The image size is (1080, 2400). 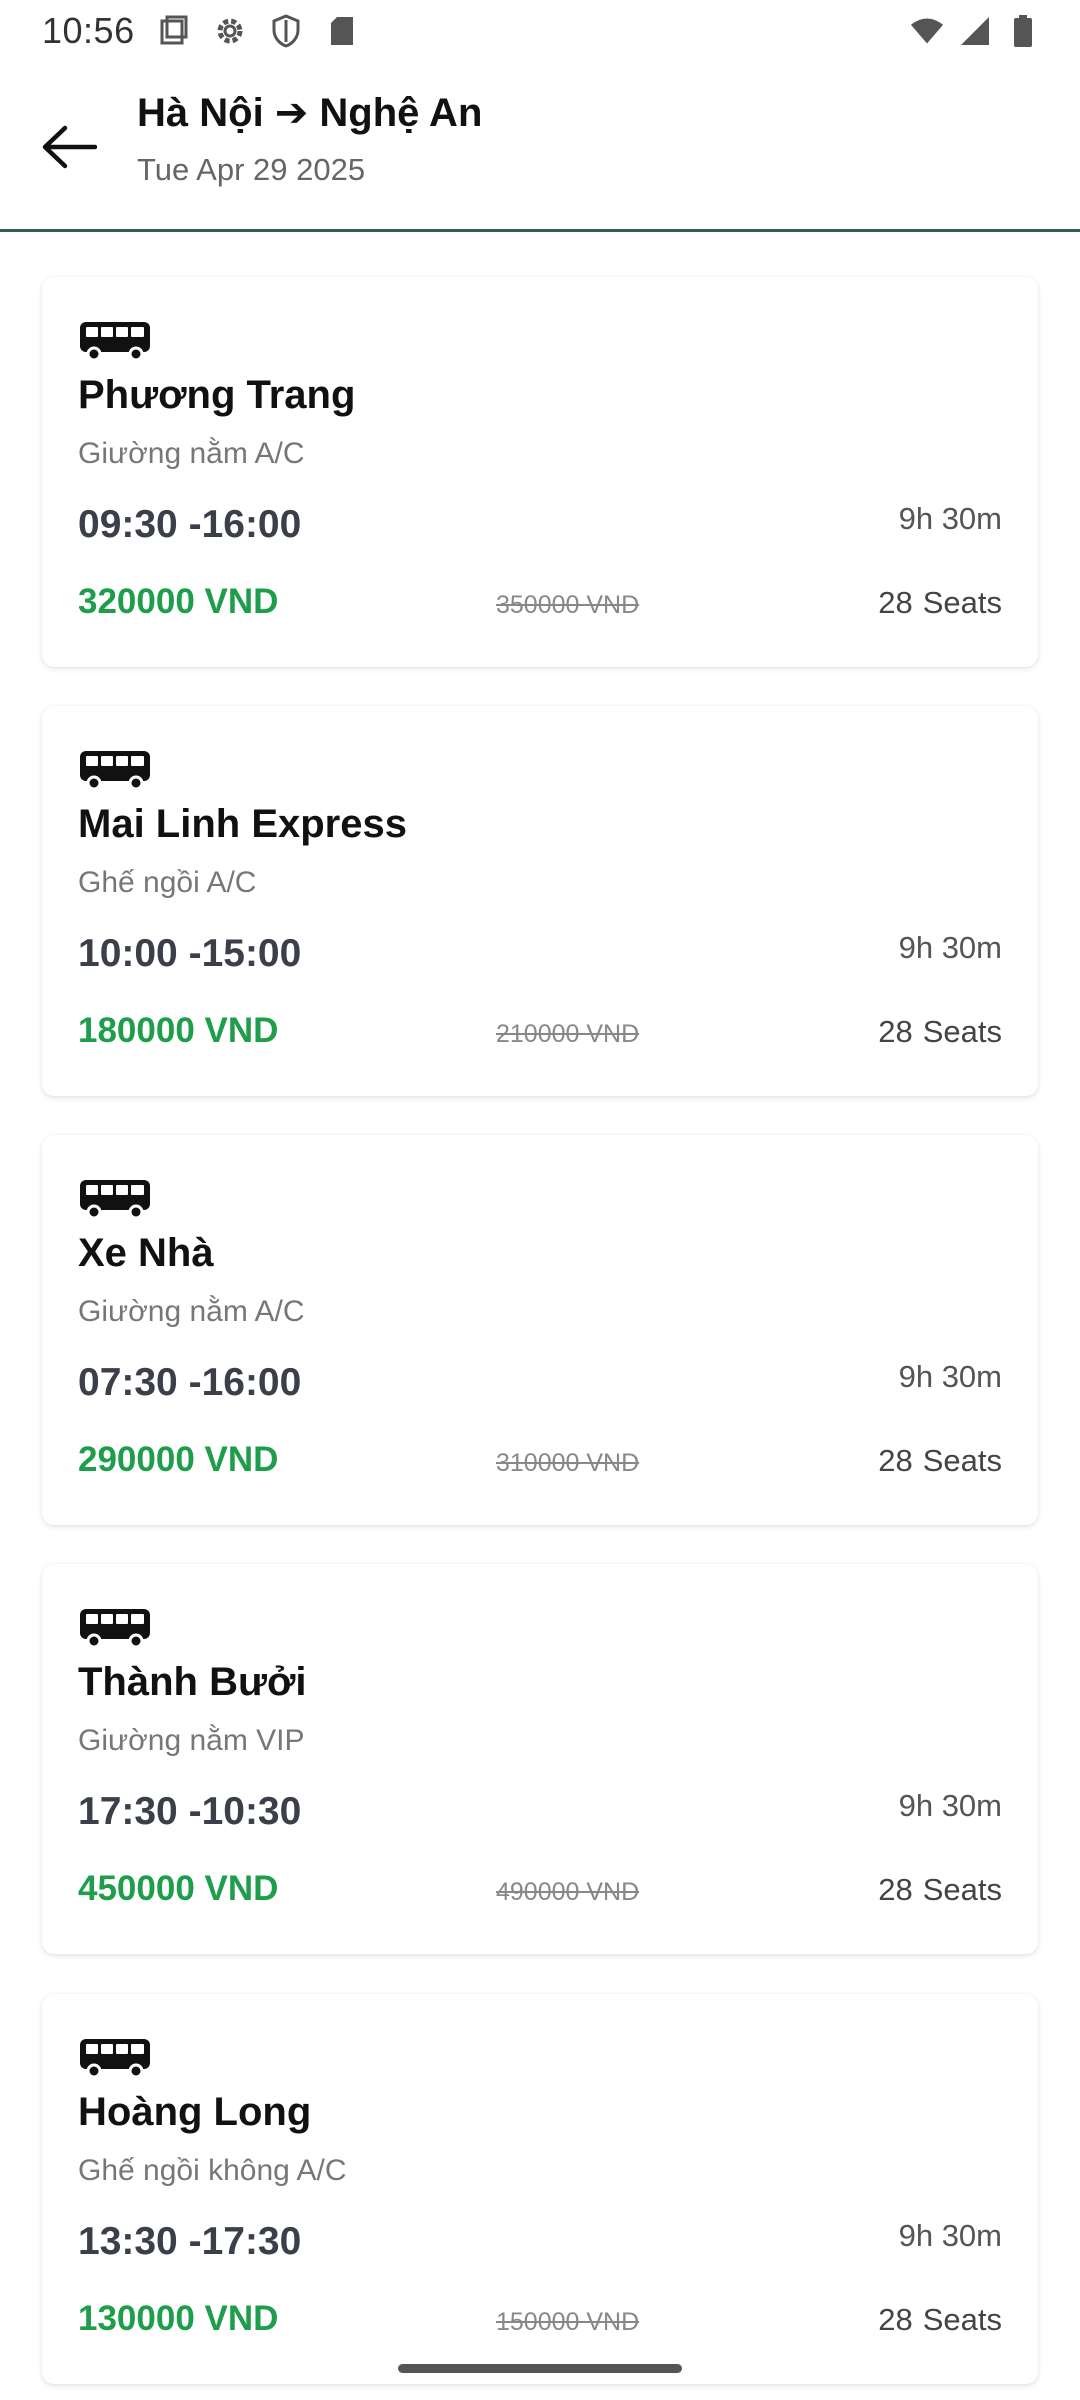 What do you see at coordinates (251, 169) in the screenshot?
I see `travel-date: Tue Apr 29 2025` at bounding box center [251, 169].